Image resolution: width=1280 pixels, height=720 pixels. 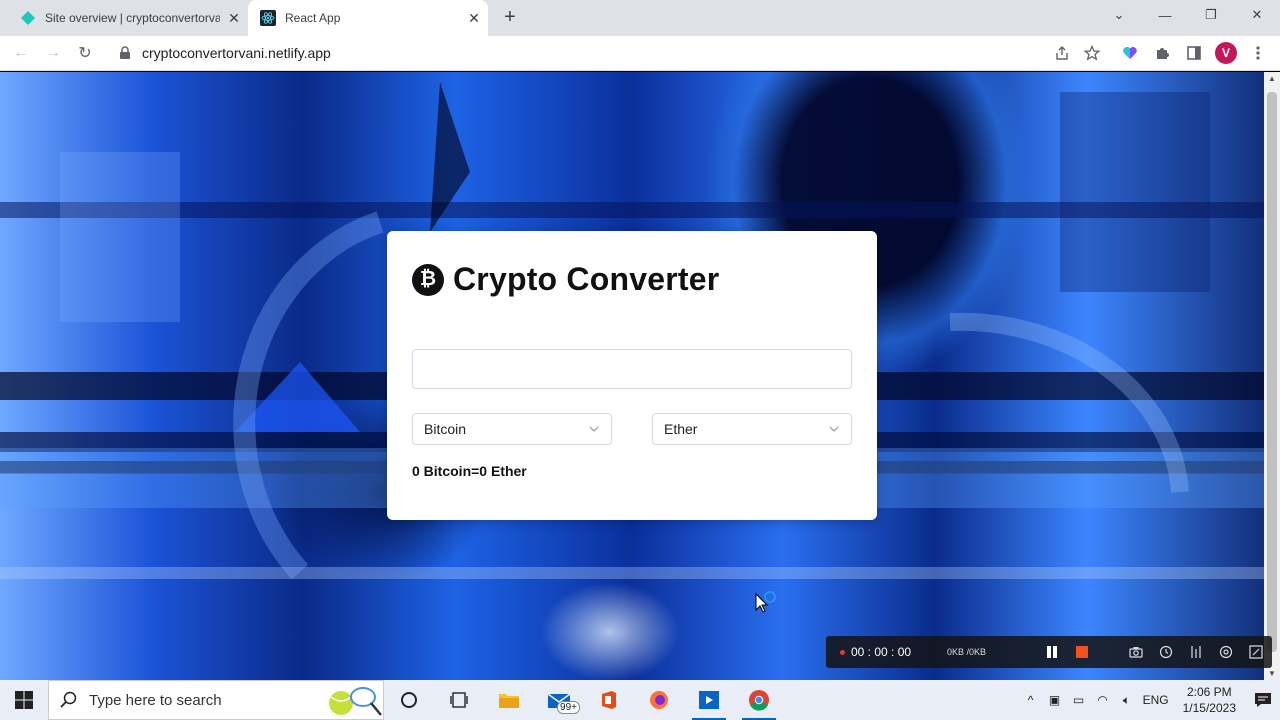 I want to click on timer-button, so click(x=1166, y=652).